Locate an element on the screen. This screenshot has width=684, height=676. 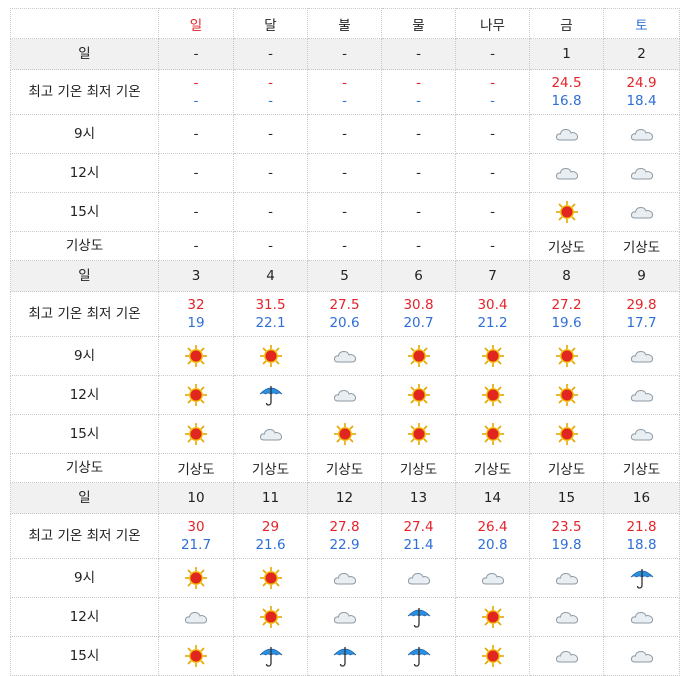
temperature-cell: 30.8 20.7 is located at coordinates (418, 314).